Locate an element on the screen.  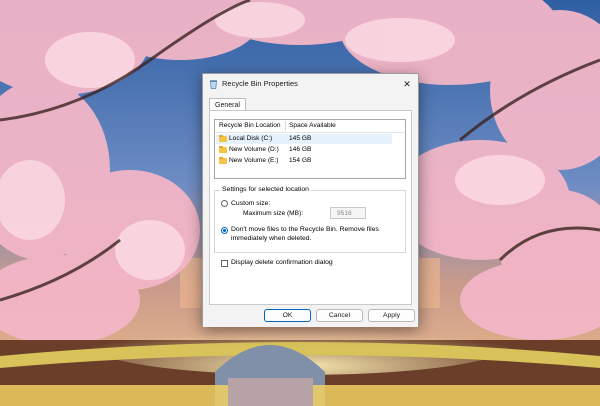
column-header-location: Recycle Bin Location is located at coordinates (250, 125).